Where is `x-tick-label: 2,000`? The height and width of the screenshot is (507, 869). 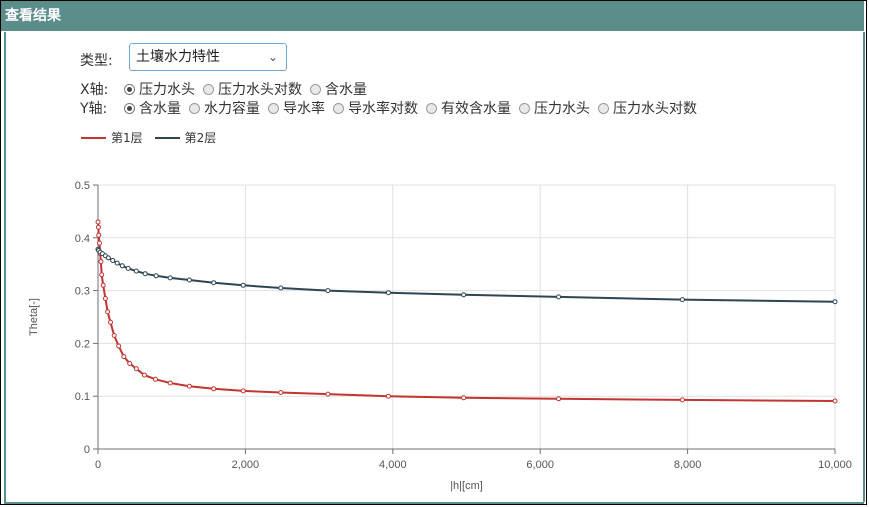
x-tick-label: 2,000 is located at coordinates (246, 465).